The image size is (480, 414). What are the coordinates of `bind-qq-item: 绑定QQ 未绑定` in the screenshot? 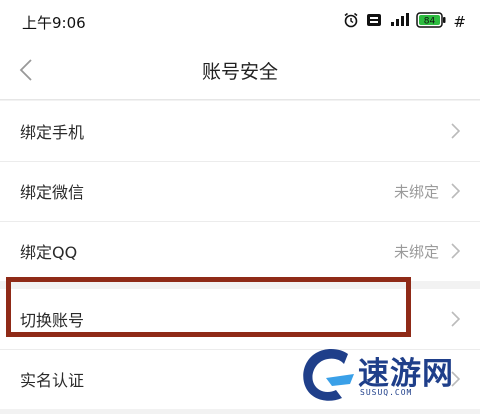 It's located at (240, 251).